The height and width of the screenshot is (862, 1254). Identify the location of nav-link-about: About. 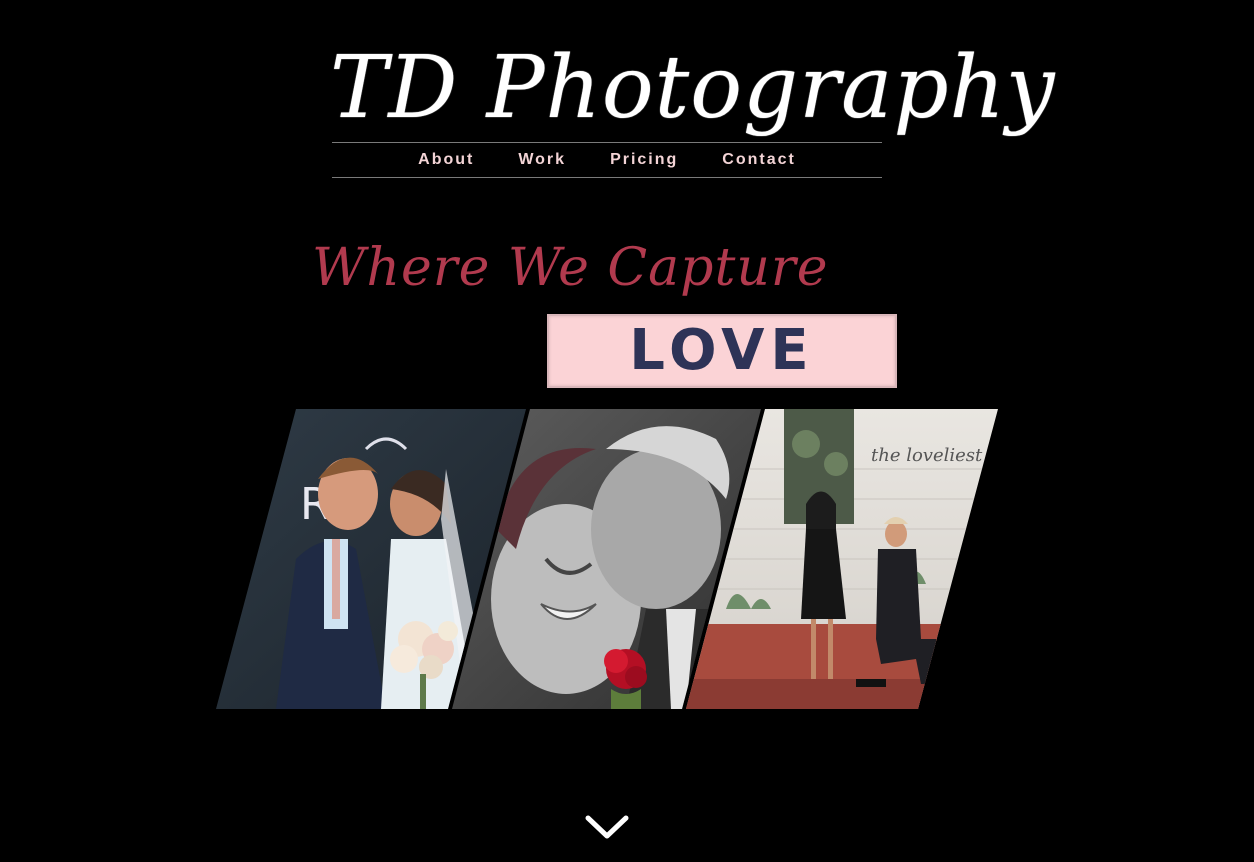
(446, 160).